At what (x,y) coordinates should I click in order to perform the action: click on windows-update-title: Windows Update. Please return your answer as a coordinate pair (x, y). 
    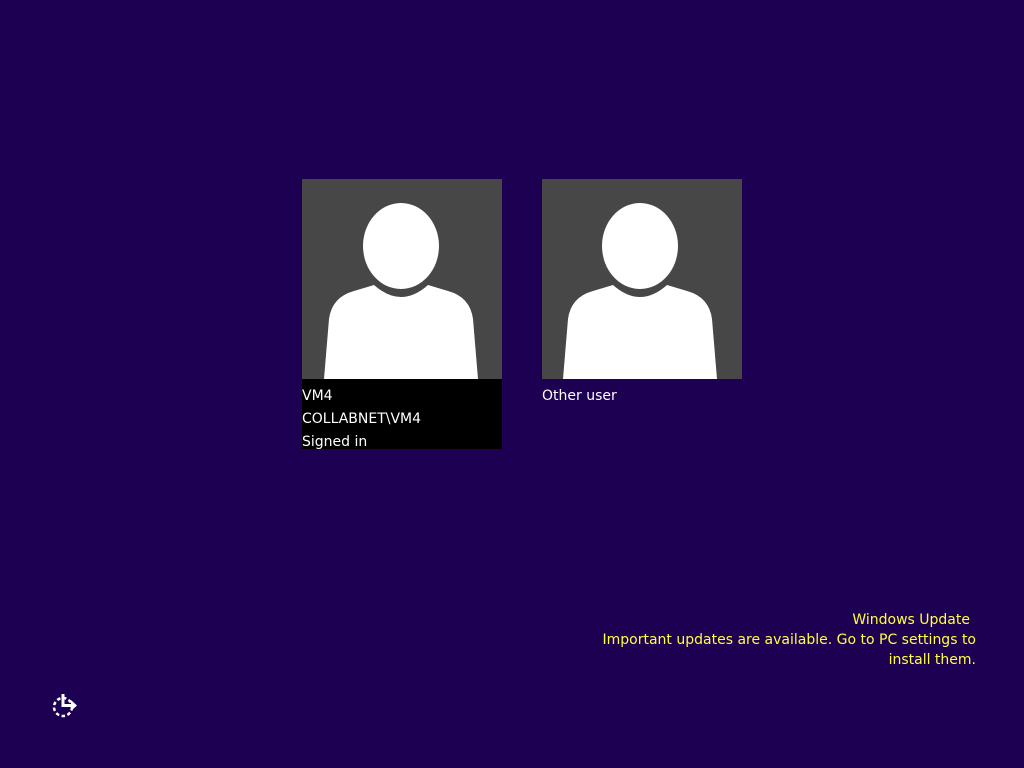
    Looking at the image, I should click on (911, 620).